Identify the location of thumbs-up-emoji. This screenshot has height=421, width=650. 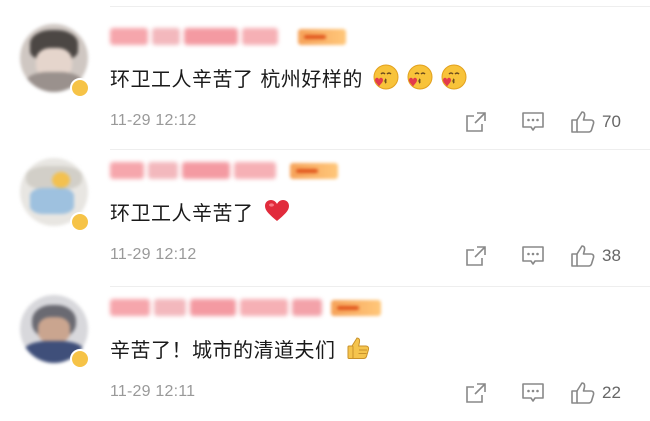
(358, 348).